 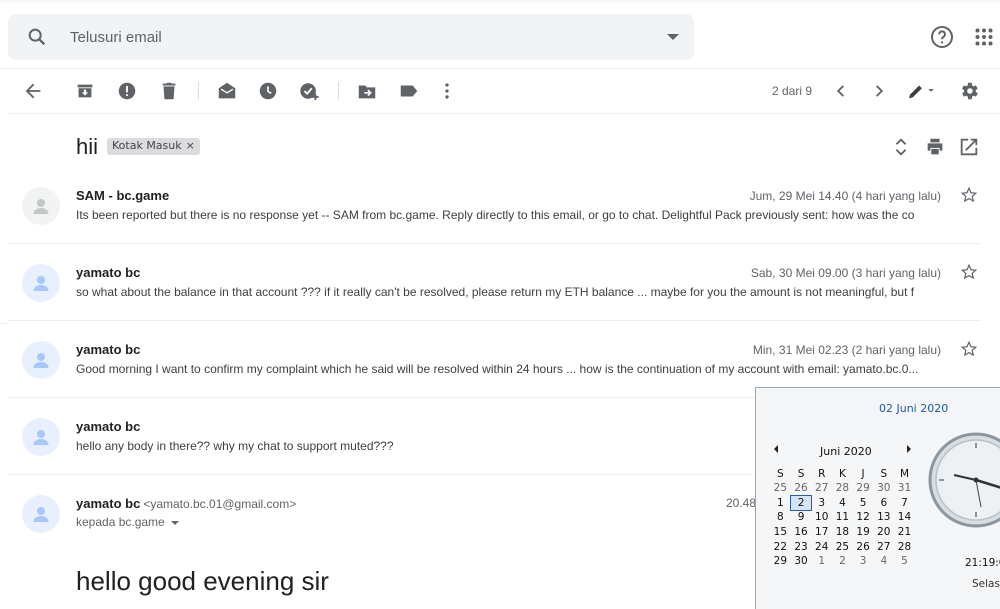 I want to click on label-icon, so click(x=409, y=91).